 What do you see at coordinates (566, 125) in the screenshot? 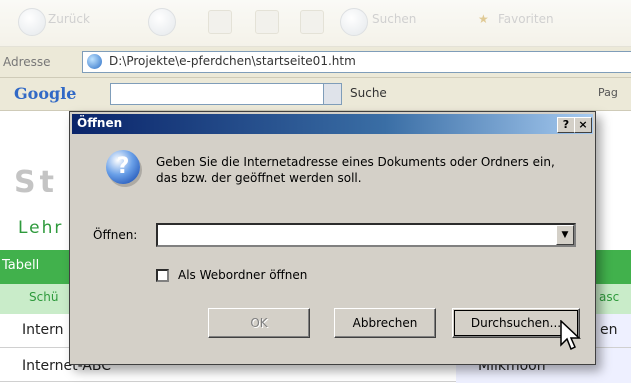
I see `help-button: ?` at bounding box center [566, 125].